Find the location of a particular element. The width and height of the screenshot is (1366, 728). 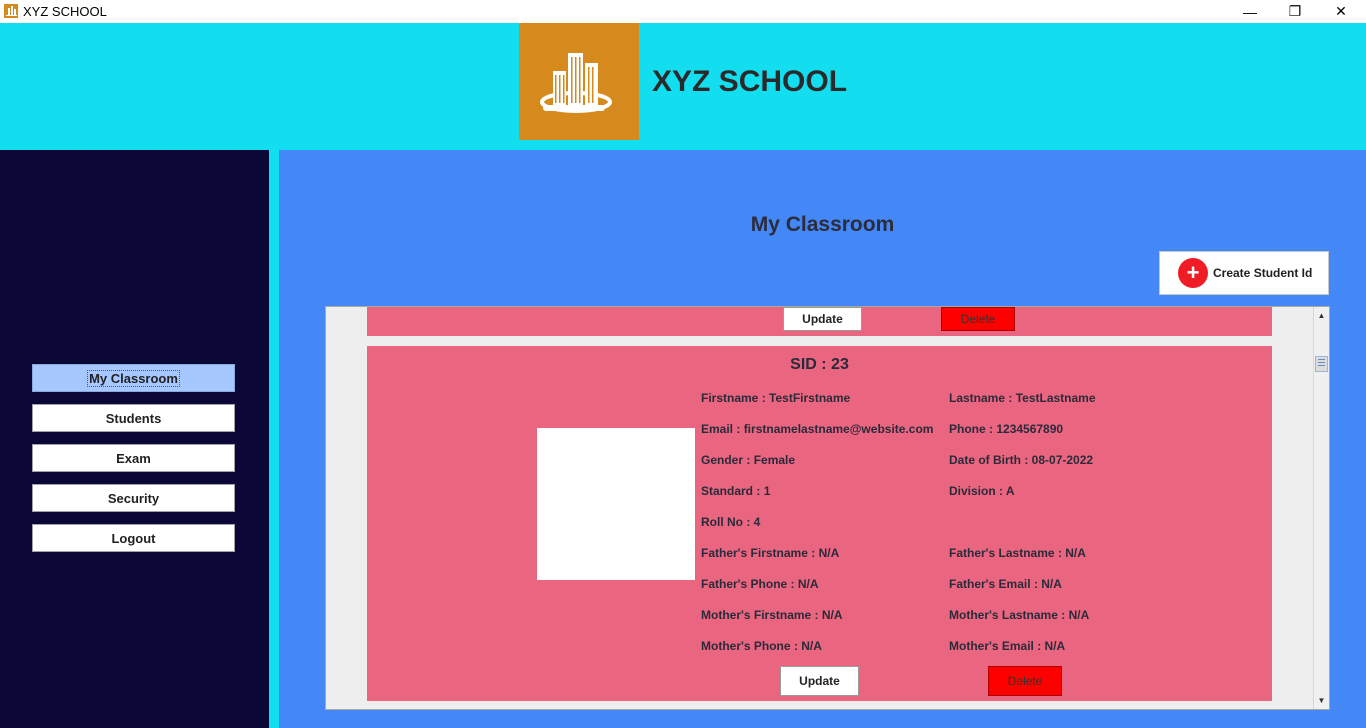

field-phone: Phone1234567890 is located at coordinates (1006, 429).